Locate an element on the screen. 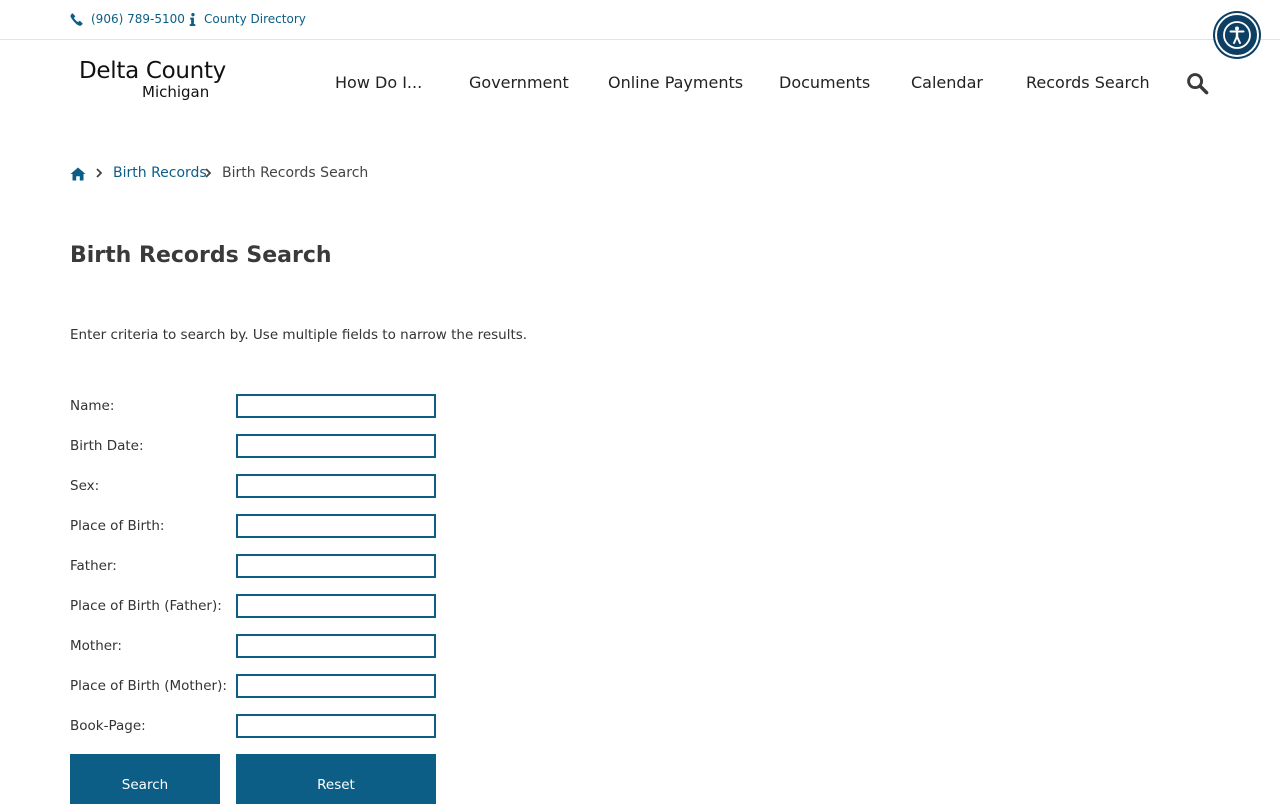  county-directory-label: County Directory is located at coordinates (255, 19).